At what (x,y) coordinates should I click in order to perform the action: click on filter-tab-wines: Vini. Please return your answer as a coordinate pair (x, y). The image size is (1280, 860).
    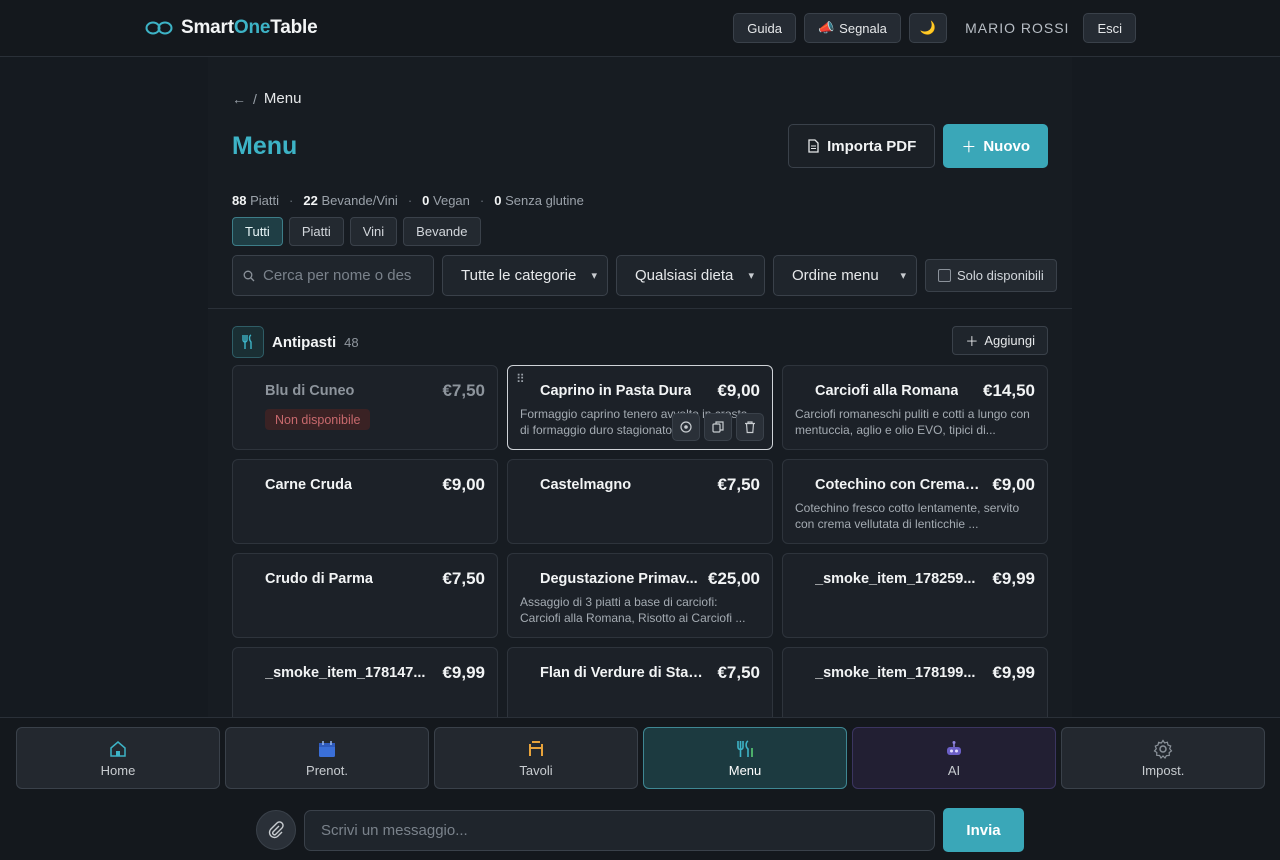
    Looking at the image, I should click on (373, 231).